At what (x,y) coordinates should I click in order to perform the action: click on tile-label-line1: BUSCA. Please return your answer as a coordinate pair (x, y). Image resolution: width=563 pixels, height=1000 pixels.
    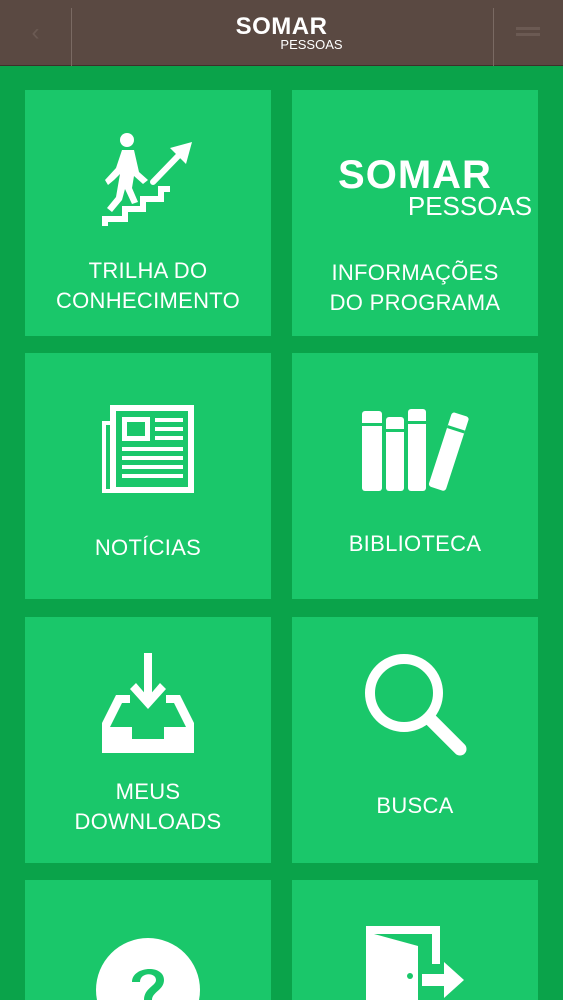
    Looking at the image, I should click on (415, 805).